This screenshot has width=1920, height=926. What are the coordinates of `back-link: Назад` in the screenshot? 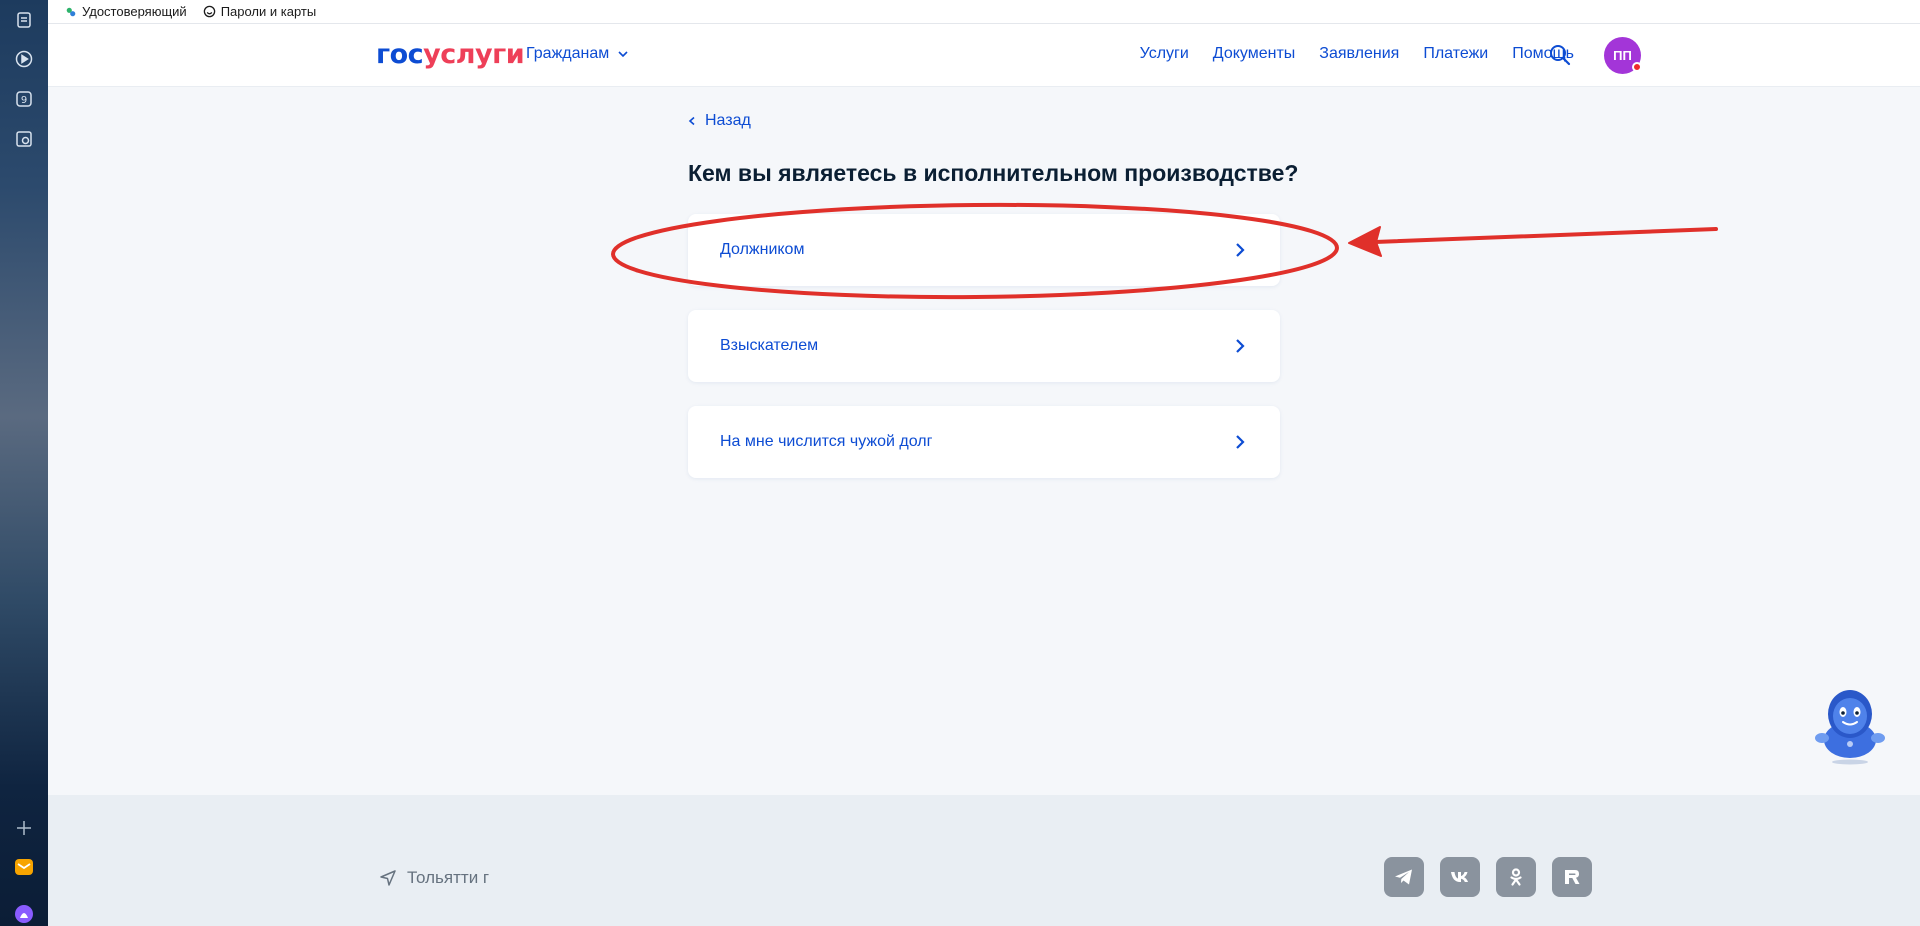 It's located at (719, 121).